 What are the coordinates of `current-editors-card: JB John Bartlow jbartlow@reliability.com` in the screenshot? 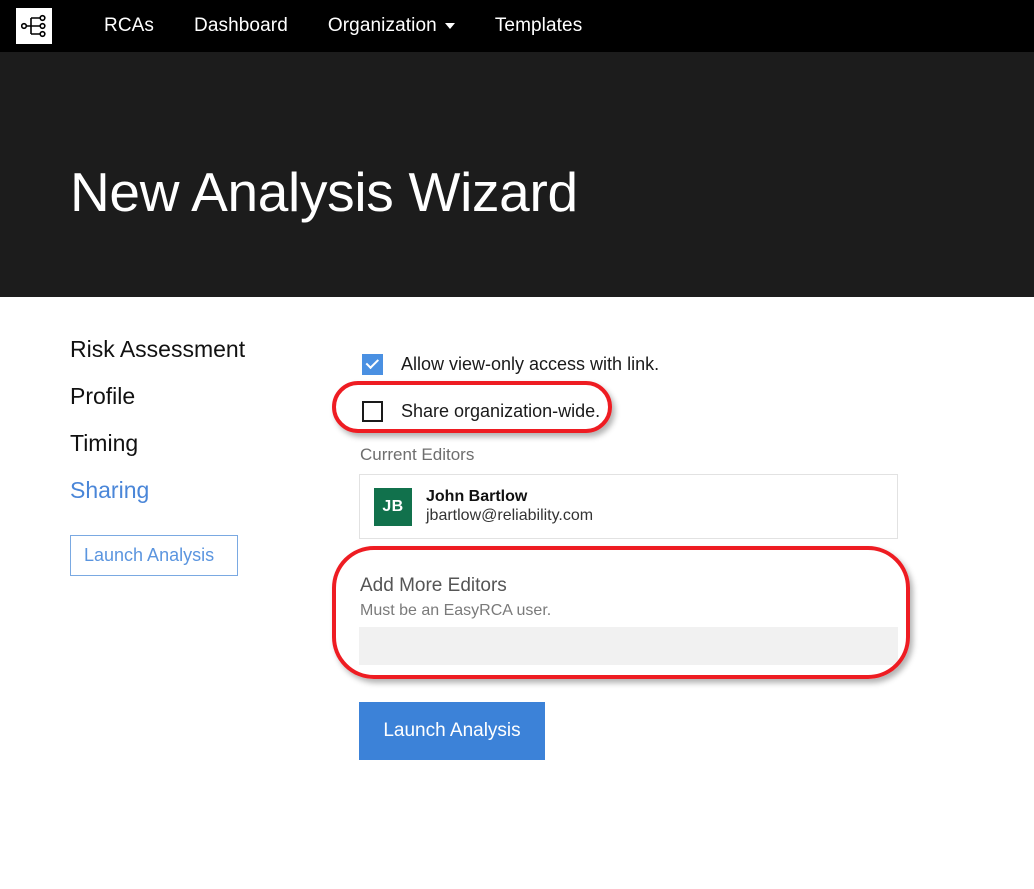 It's located at (628, 506).